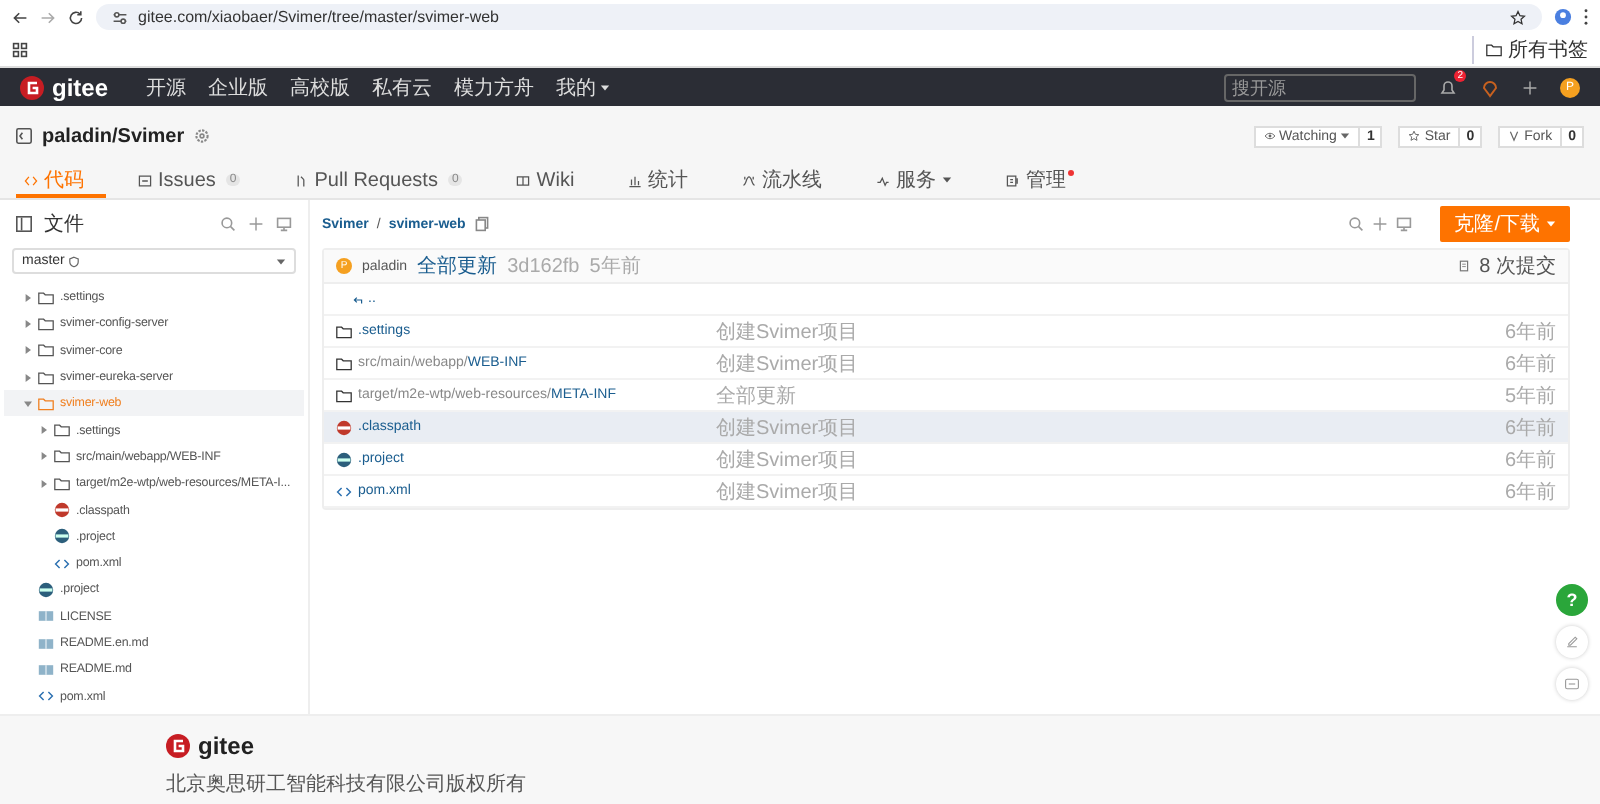 The width and height of the screenshot is (1600, 804). Describe the element at coordinates (1463, 266) in the screenshot. I see `document-icon` at that location.